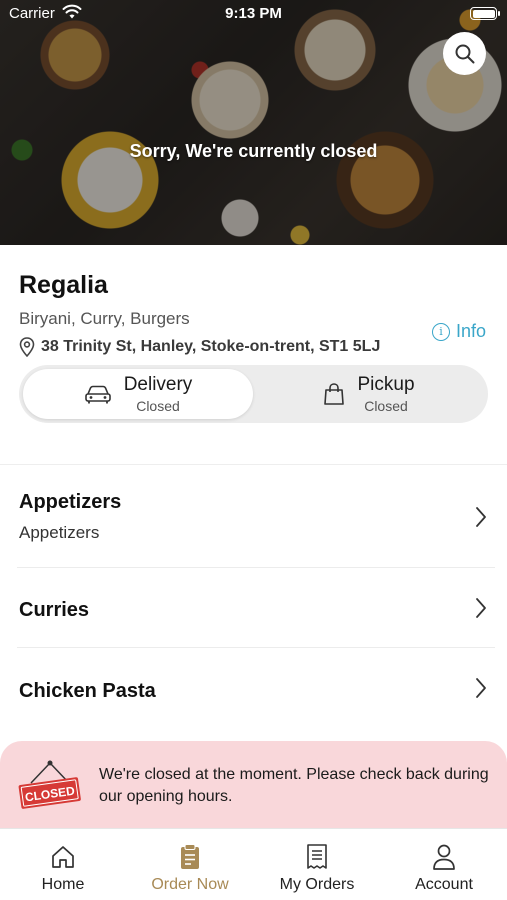  What do you see at coordinates (49, 784) in the screenshot?
I see `closed-sign-icon: CLOSED` at bounding box center [49, 784].